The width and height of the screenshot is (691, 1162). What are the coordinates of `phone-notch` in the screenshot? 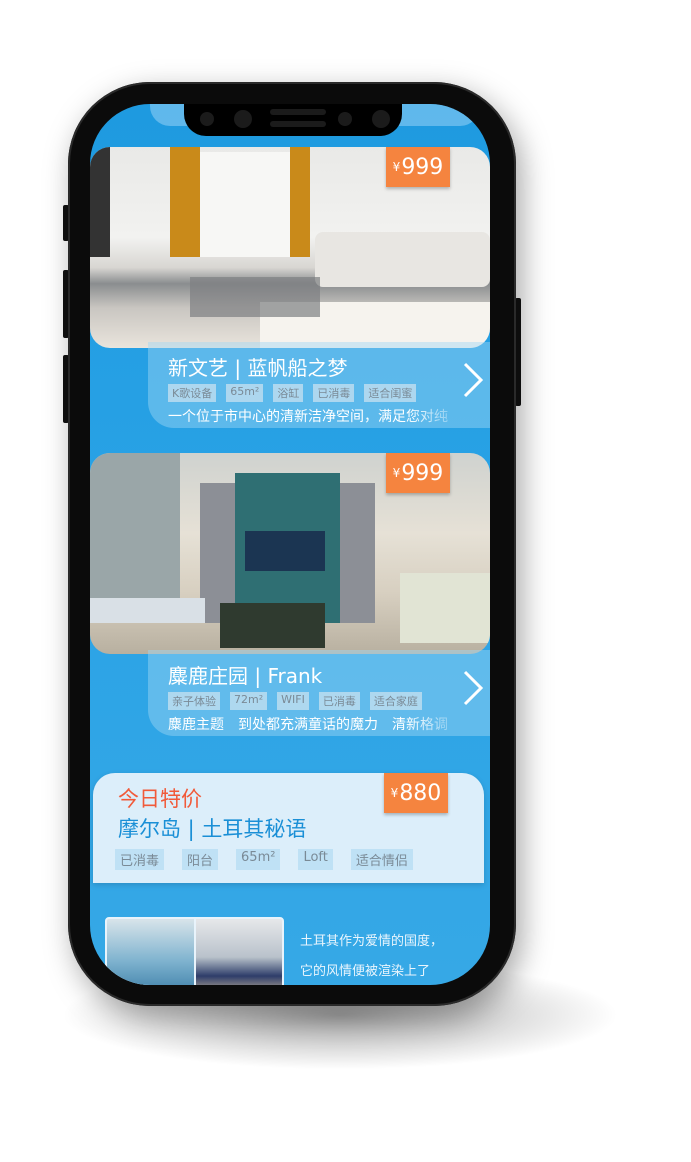 It's located at (293, 120).